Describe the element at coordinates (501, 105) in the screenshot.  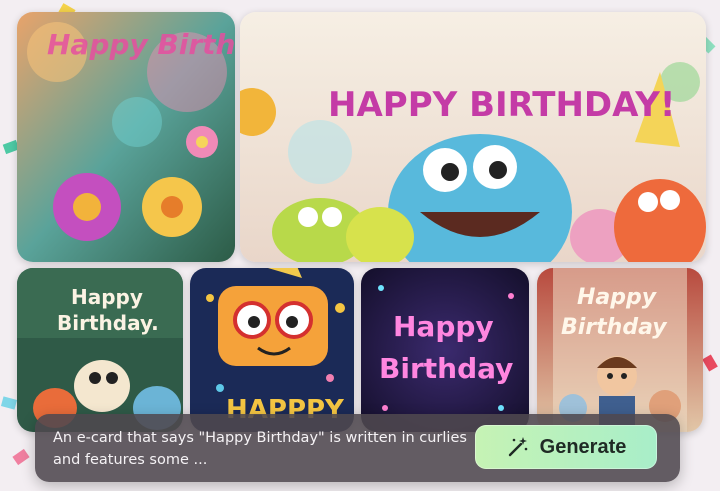
I see `card-title: HAPPY BIRTHDAY!` at that location.